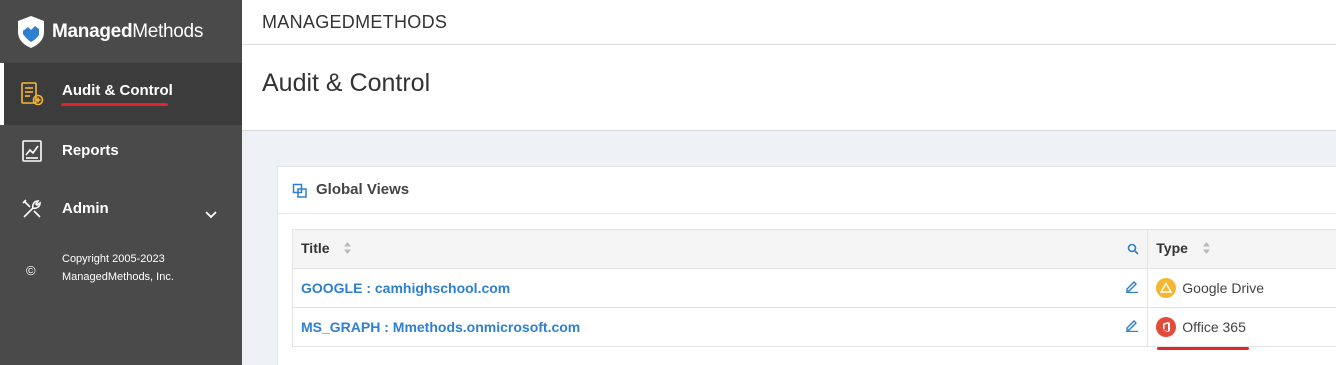 The image size is (1336, 365). I want to click on column-header-title: Title, so click(720, 249).